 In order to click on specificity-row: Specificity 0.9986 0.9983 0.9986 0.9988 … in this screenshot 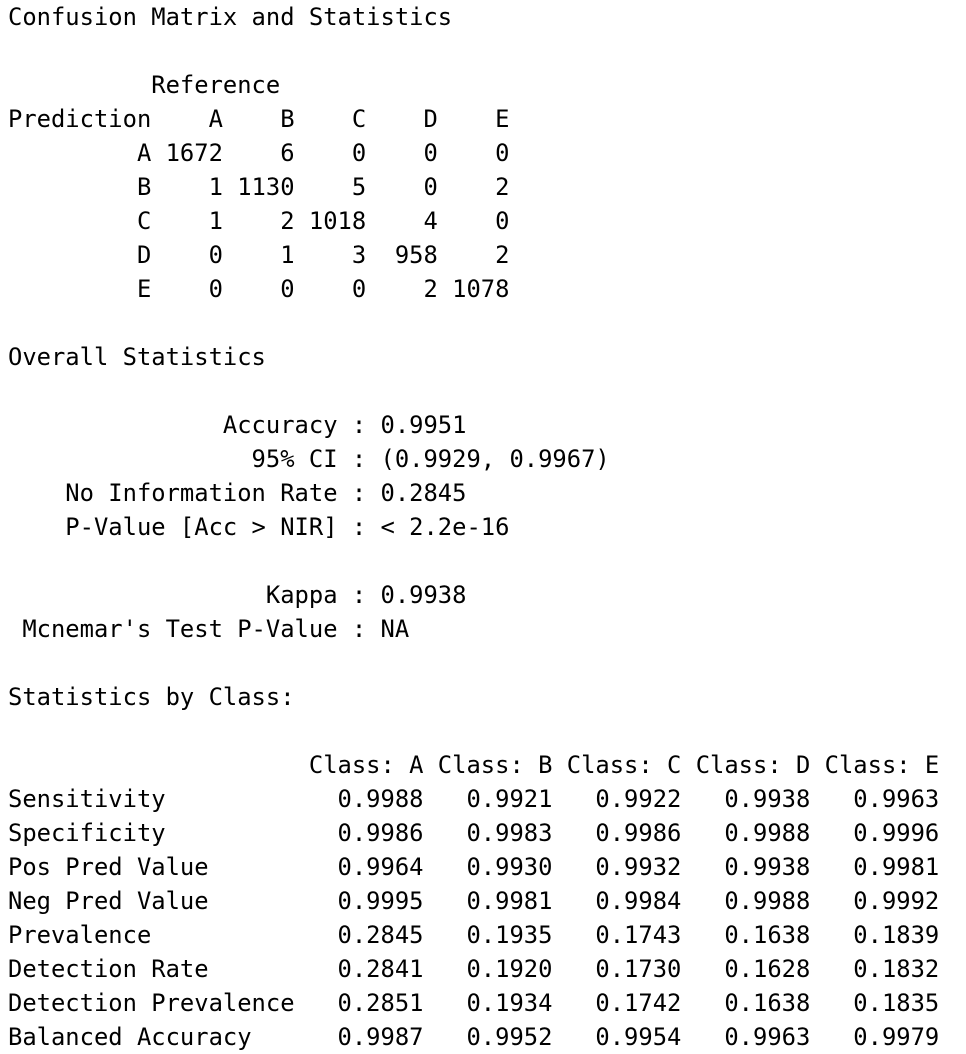, I will do `click(474, 833)`.